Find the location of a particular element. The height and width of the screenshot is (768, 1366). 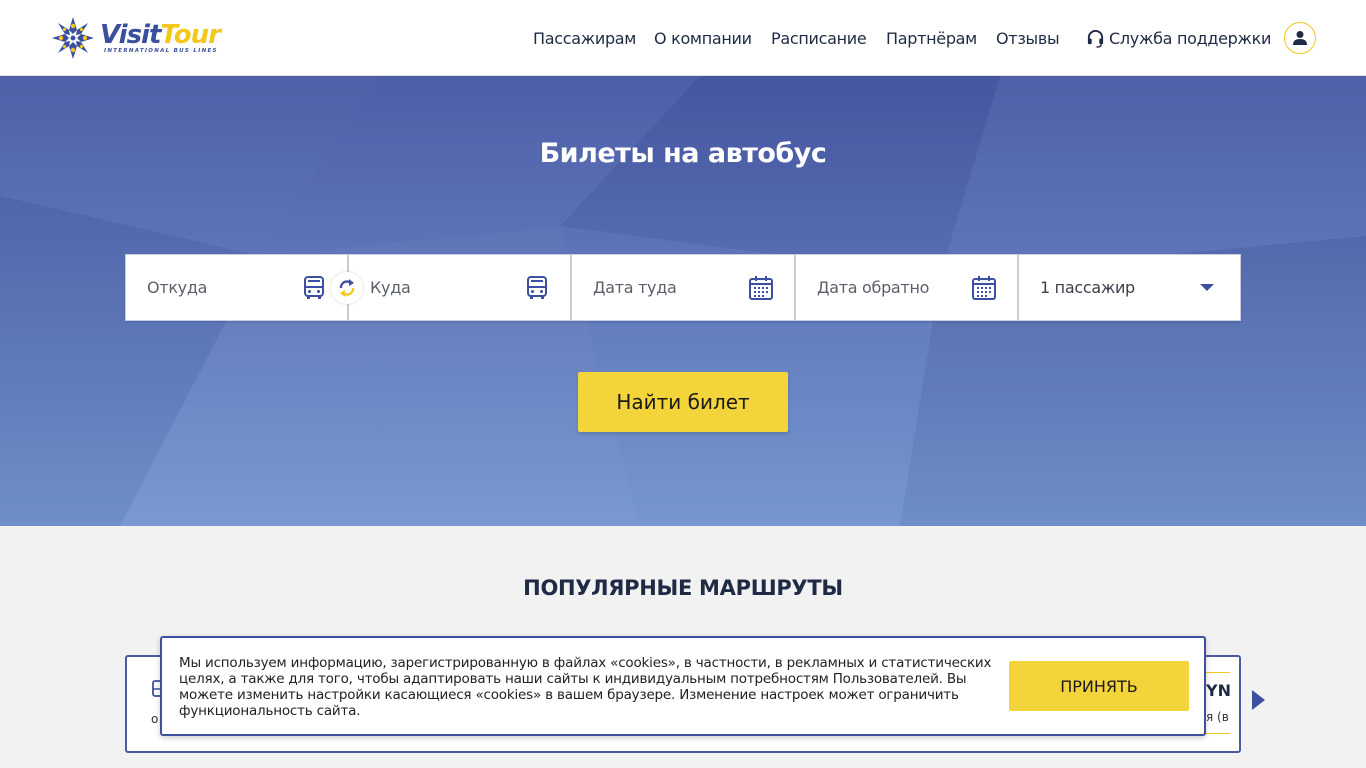

find-ticket-button: Найти билет is located at coordinates (683, 402).